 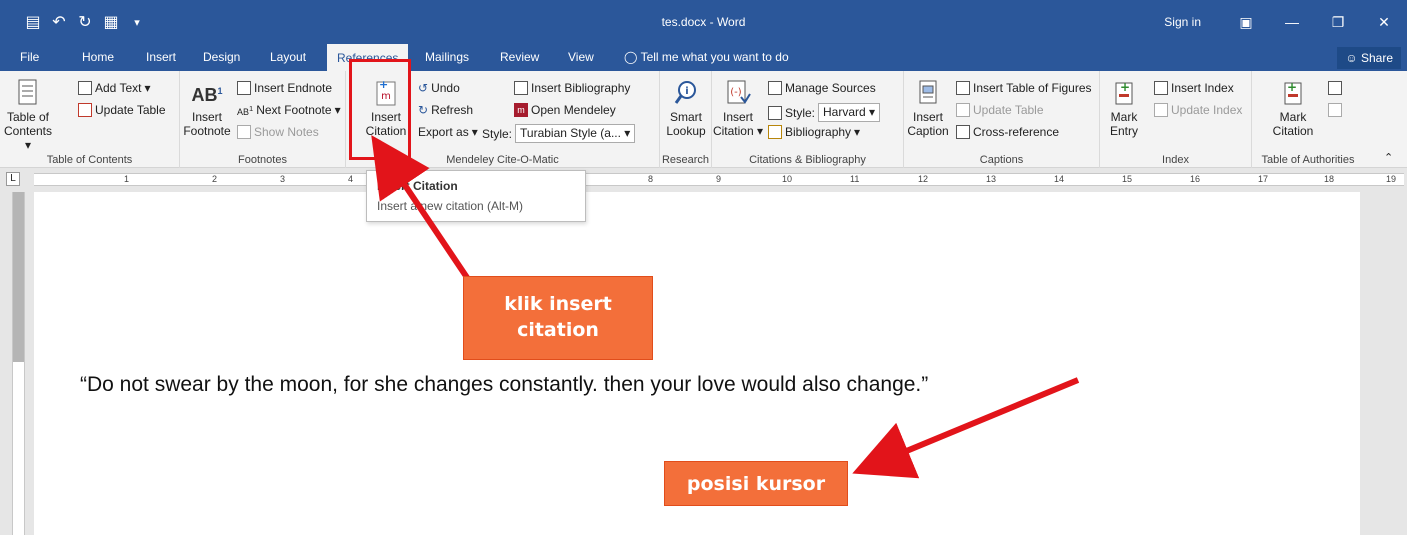 I want to click on minimize-icon: —, so click(x=1292, y=22).